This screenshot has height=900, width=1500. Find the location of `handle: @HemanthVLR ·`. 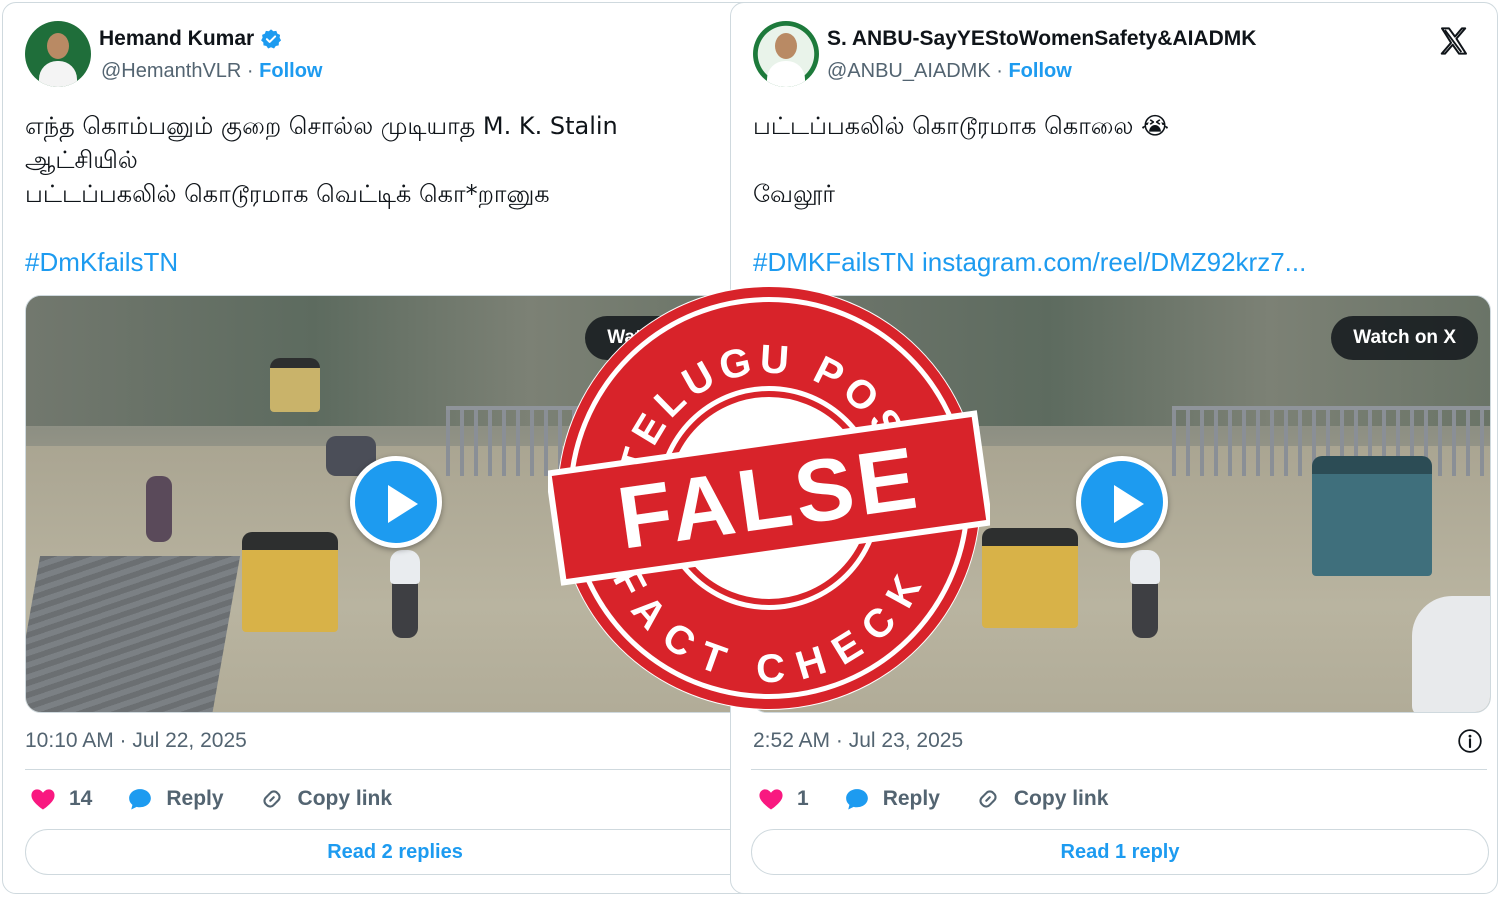

handle: @HemanthVLR · is located at coordinates (180, 71).